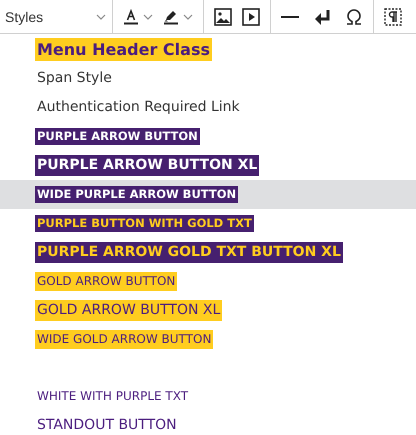 The height and width of the screenshot is (435, 416). Describe the element at coordinates (208, 396) in the screenshot. I see `style-option: WHITE WITH PURPLE TXT` at that location.